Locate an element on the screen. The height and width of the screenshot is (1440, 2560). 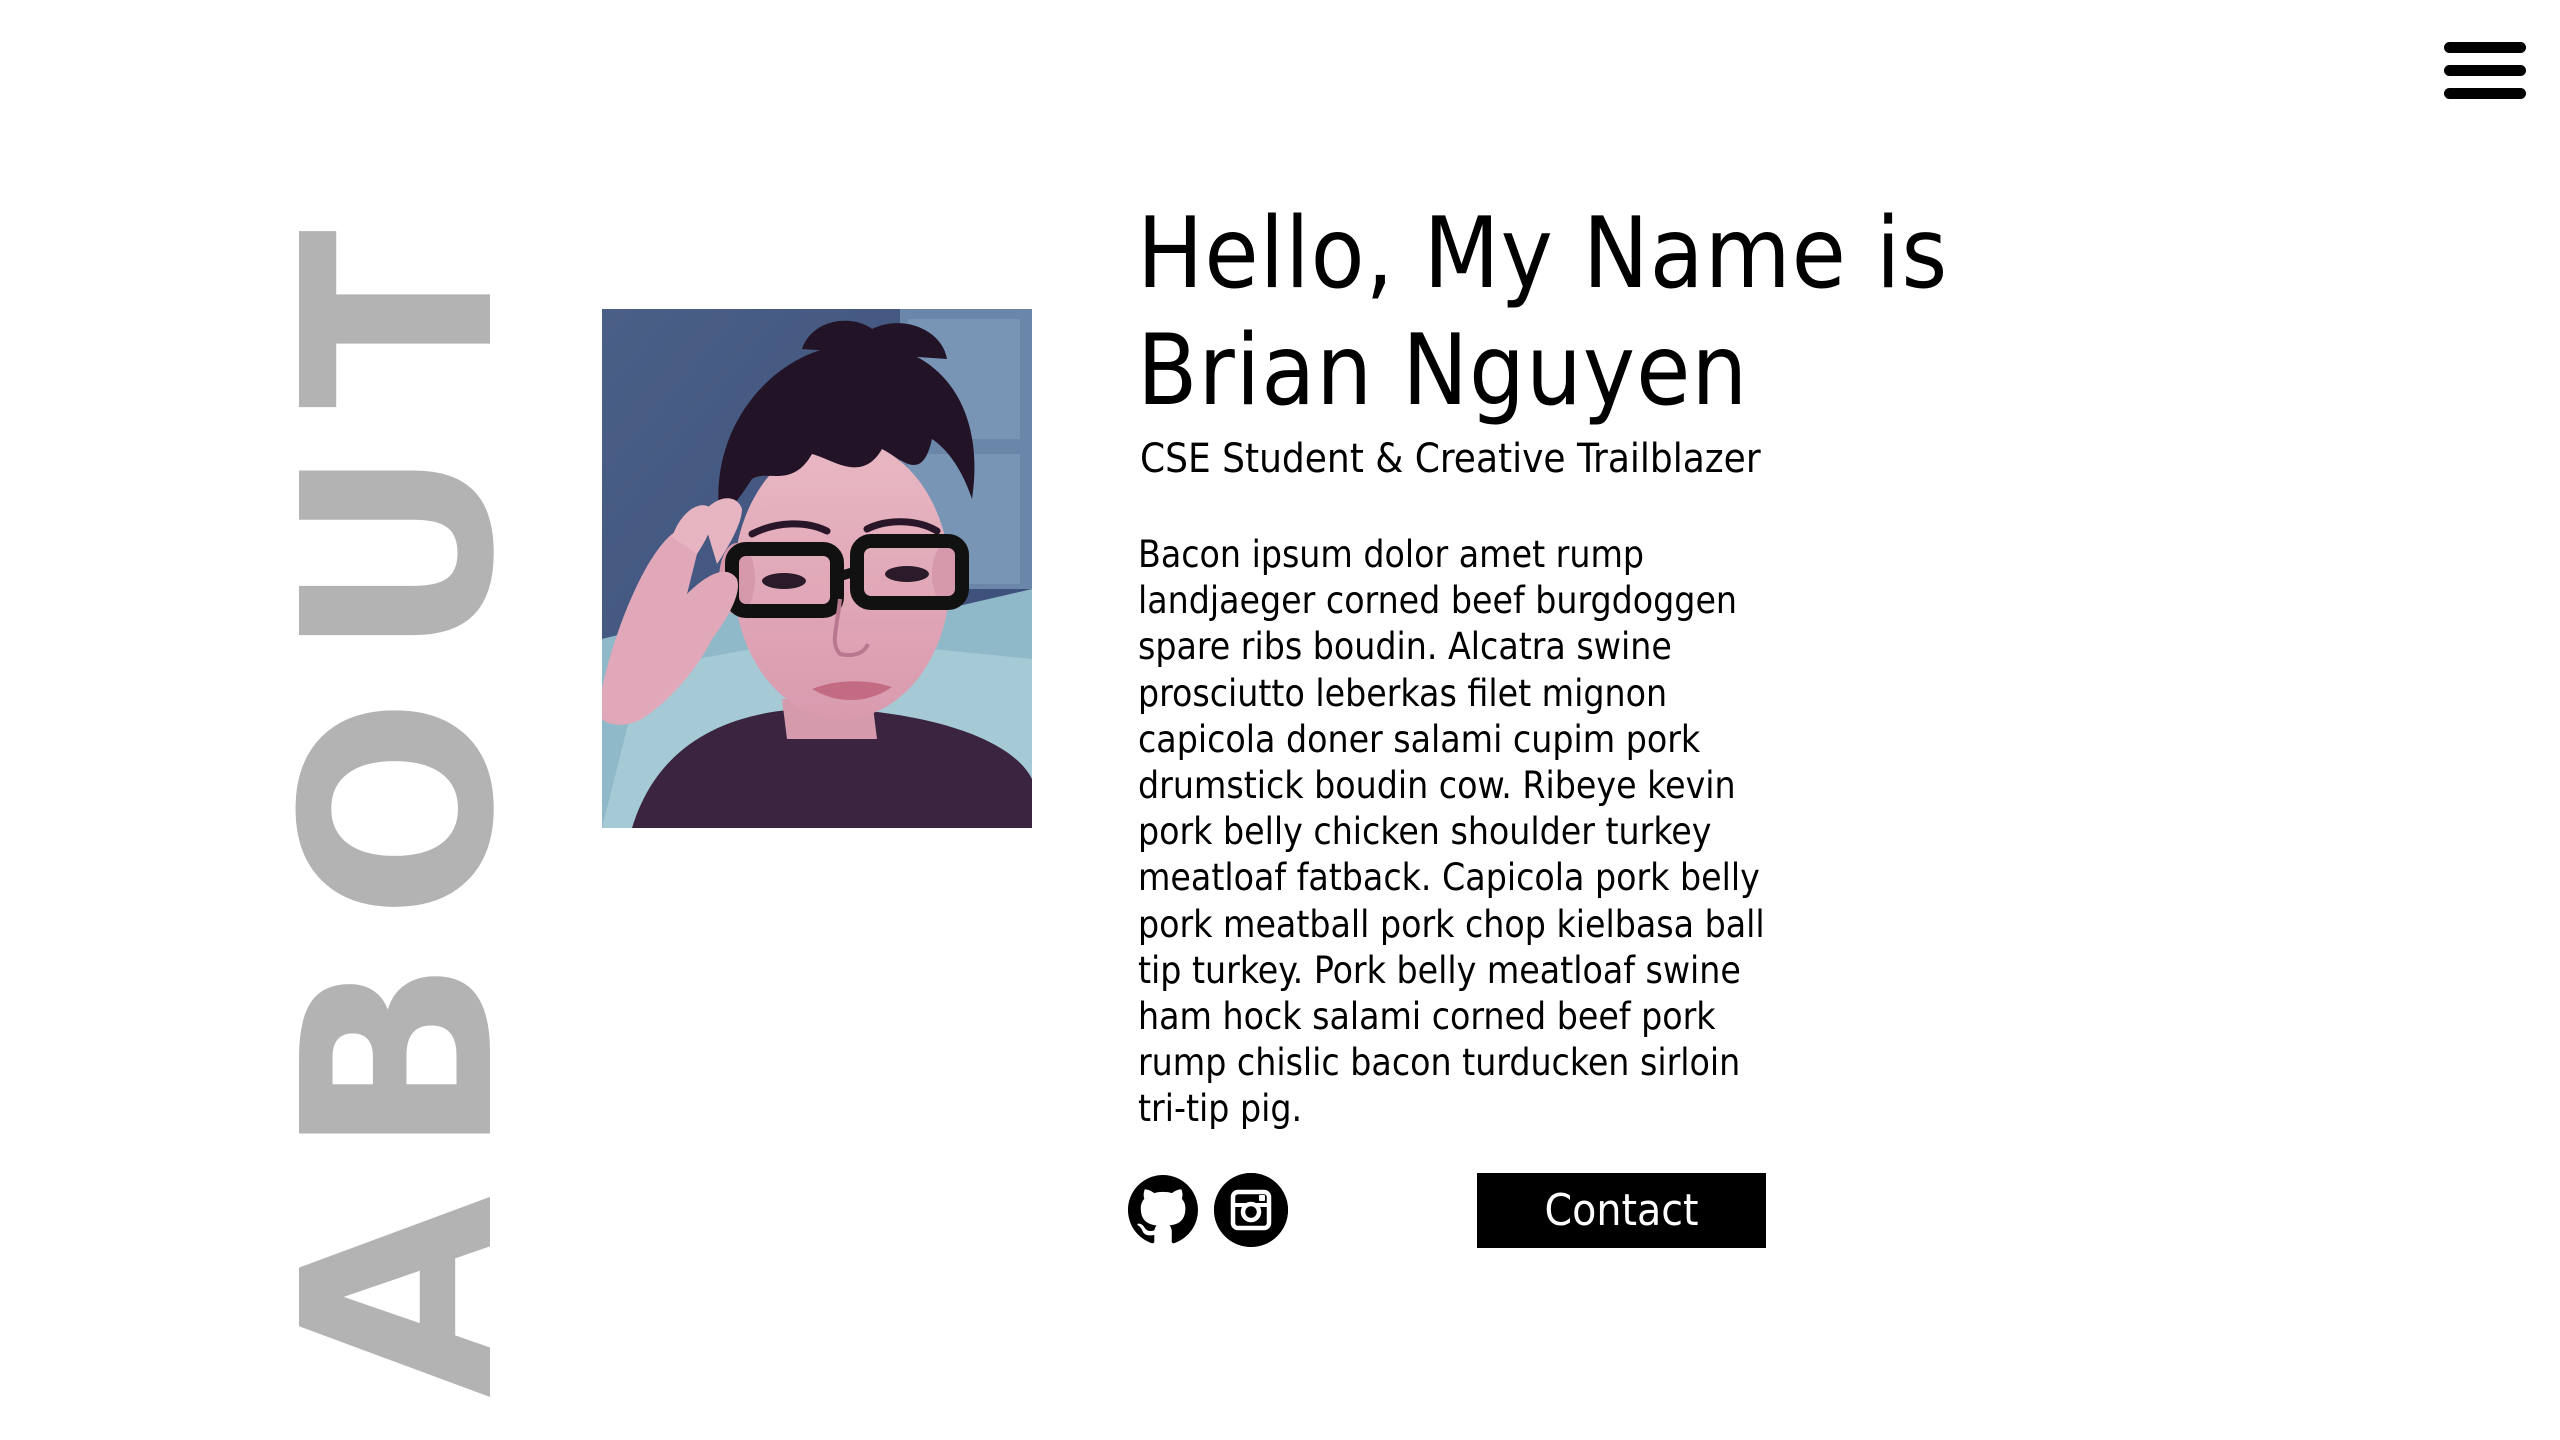
heading-line-1: Hello, My Name is is located at coordinates (1543, 254).